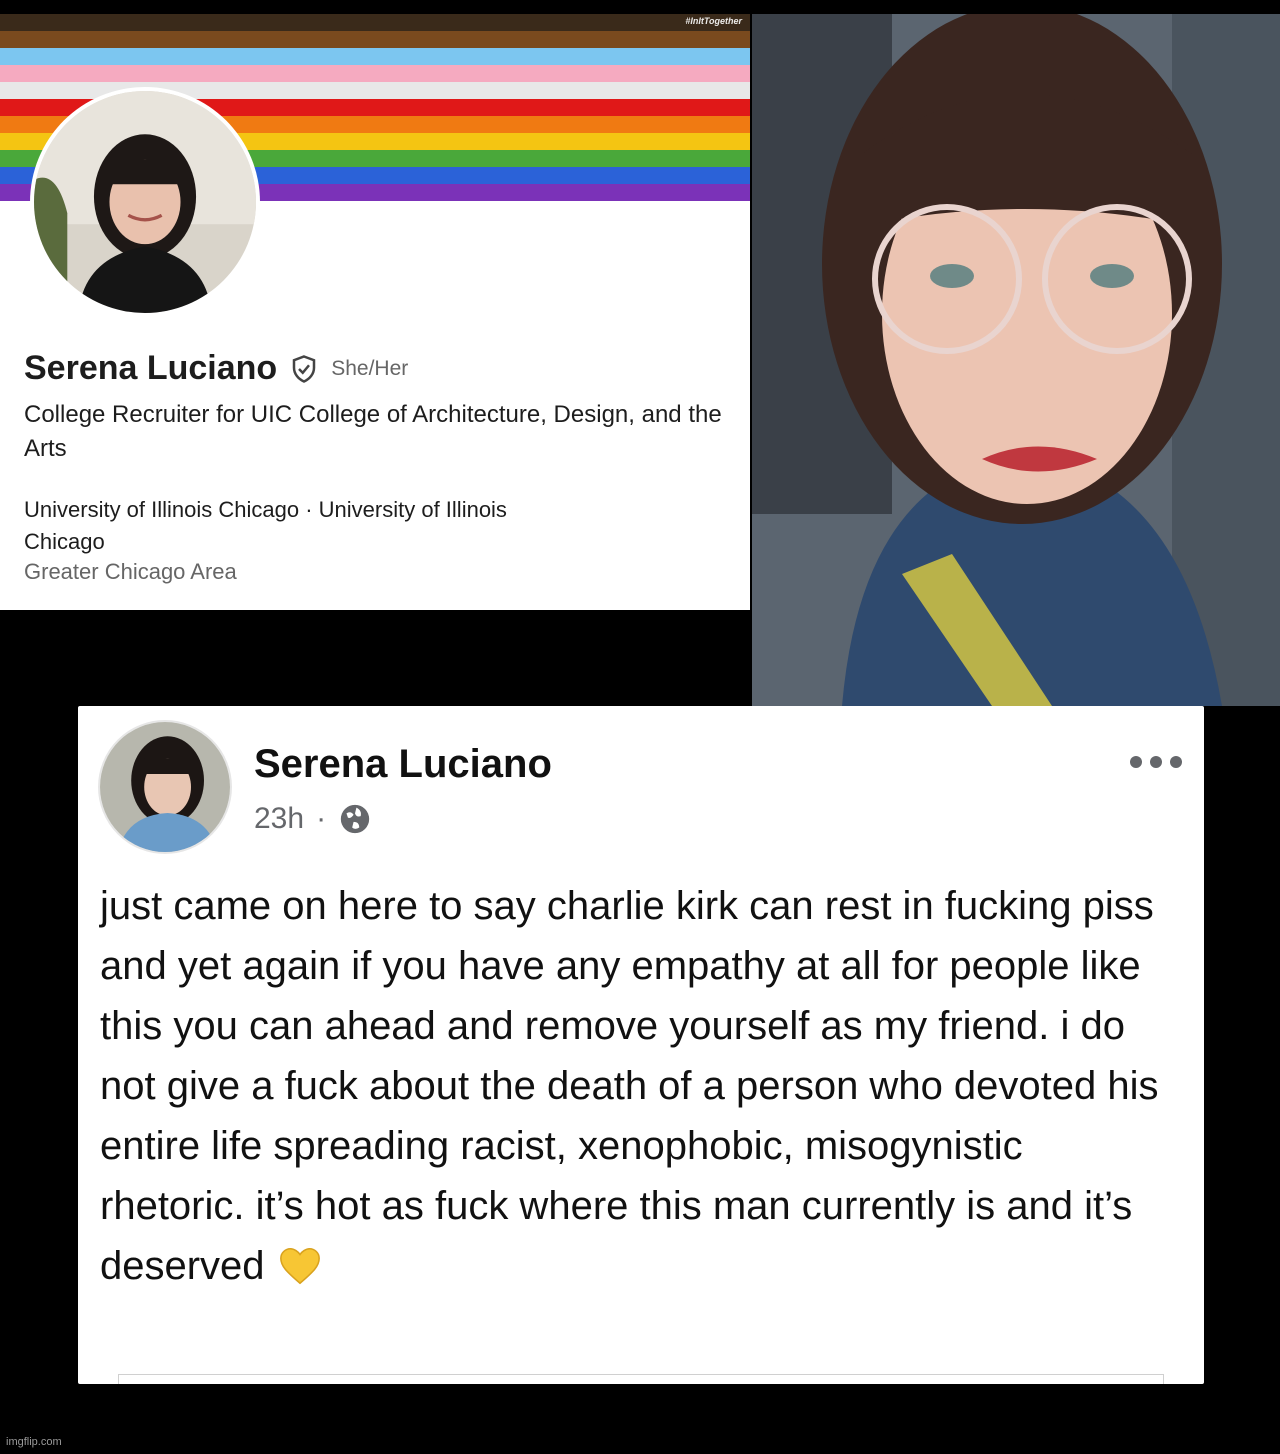  I want to click on profile-avatar, so click(145, 202).